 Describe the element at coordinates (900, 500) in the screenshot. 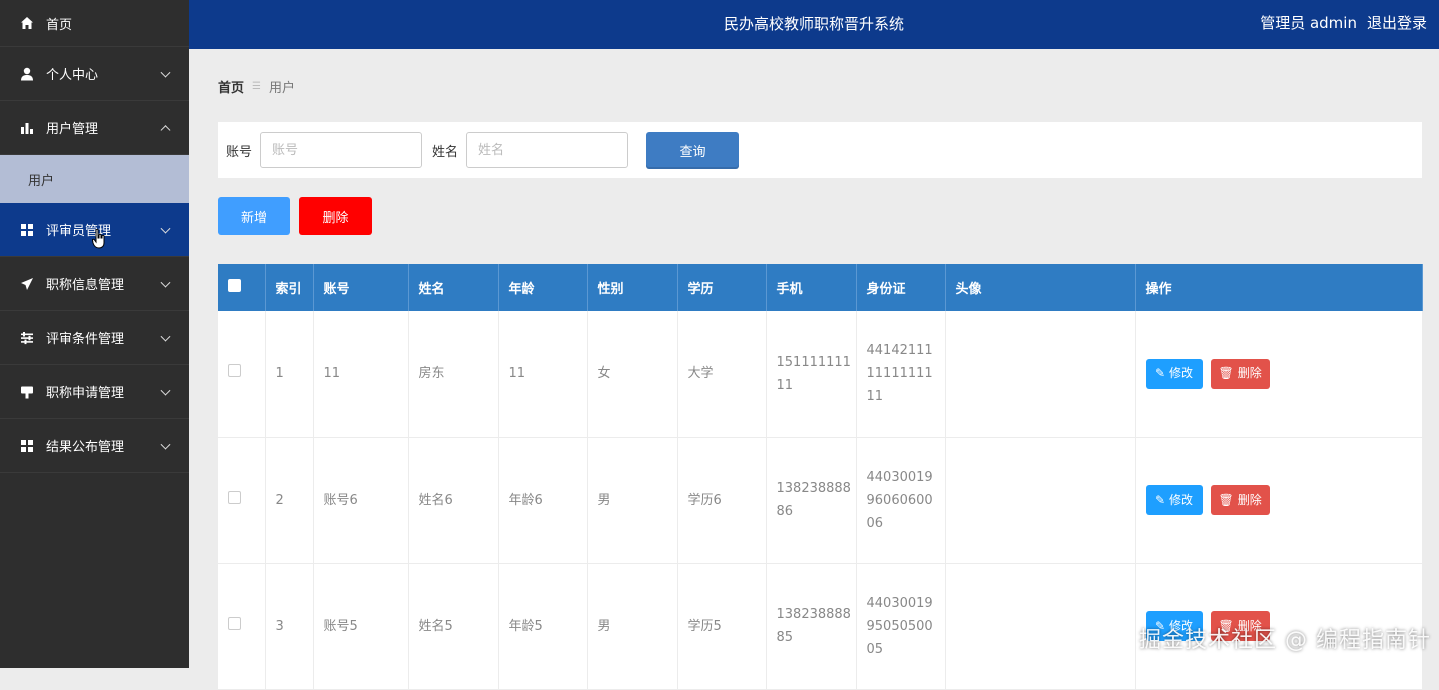

I see `cell-idcard: 440300199606060006` at that location.